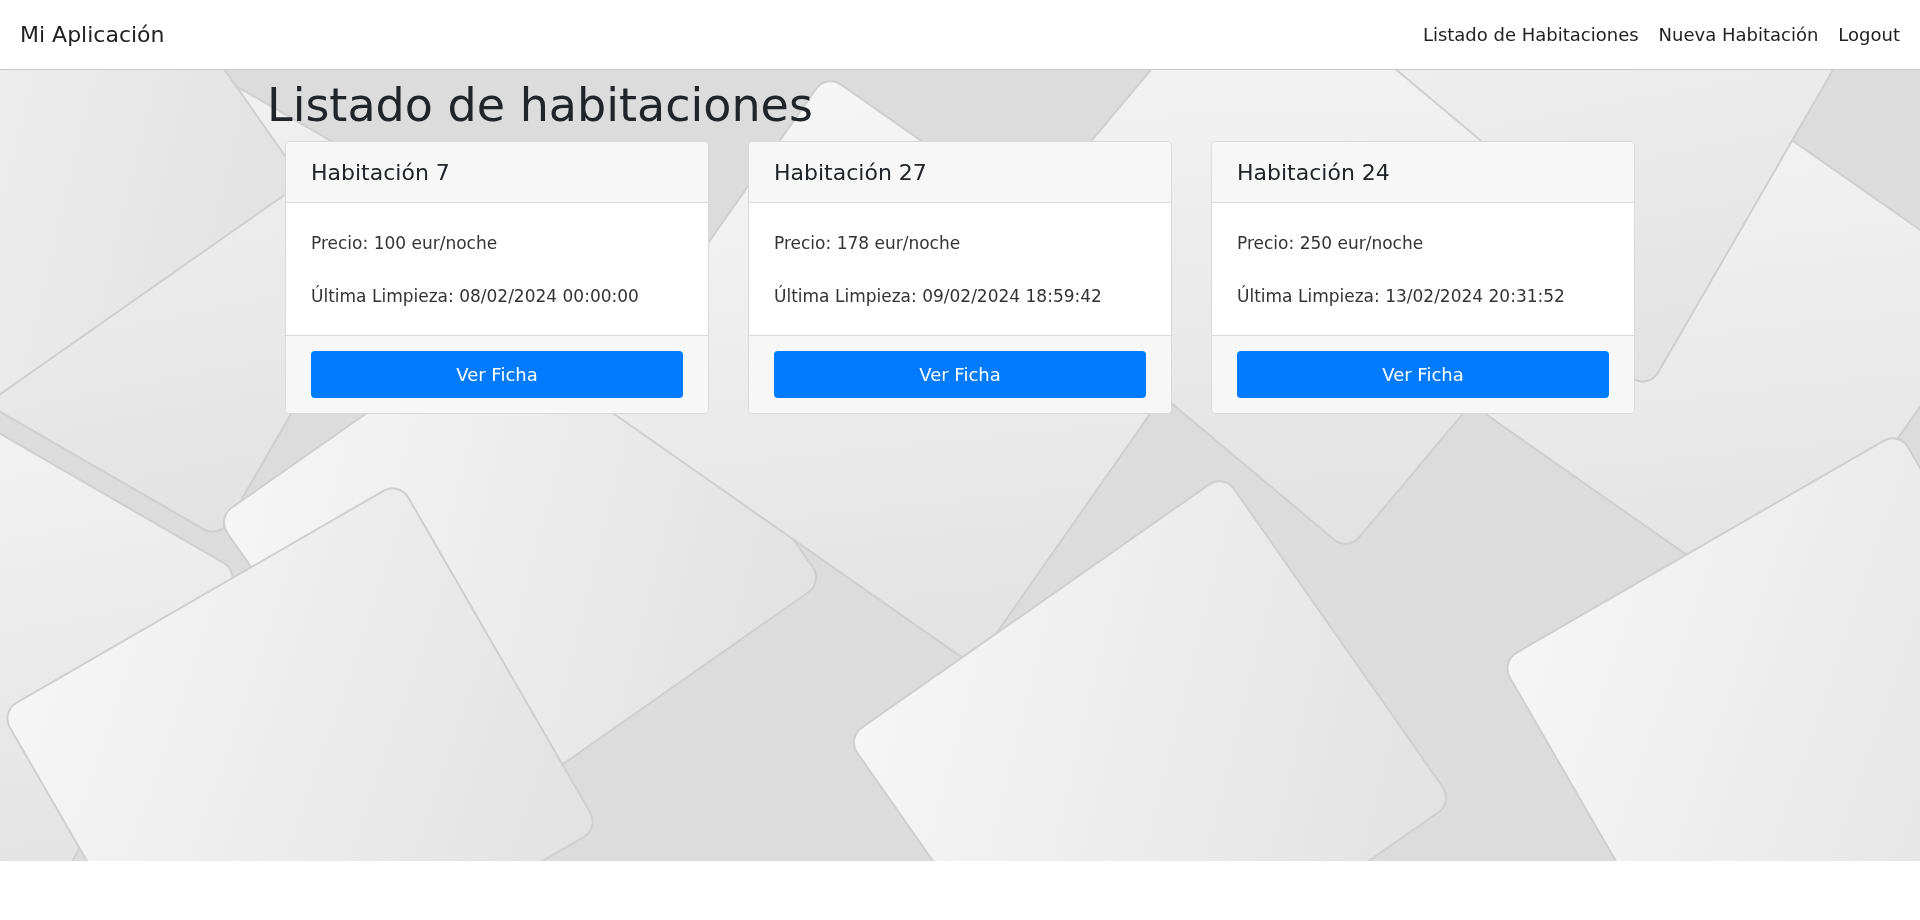 This screenshot has height=920, width=1920. Describe the element at coordinates (380, 172) in the screenshot. I see `card-title: Habitación 7` at that location.